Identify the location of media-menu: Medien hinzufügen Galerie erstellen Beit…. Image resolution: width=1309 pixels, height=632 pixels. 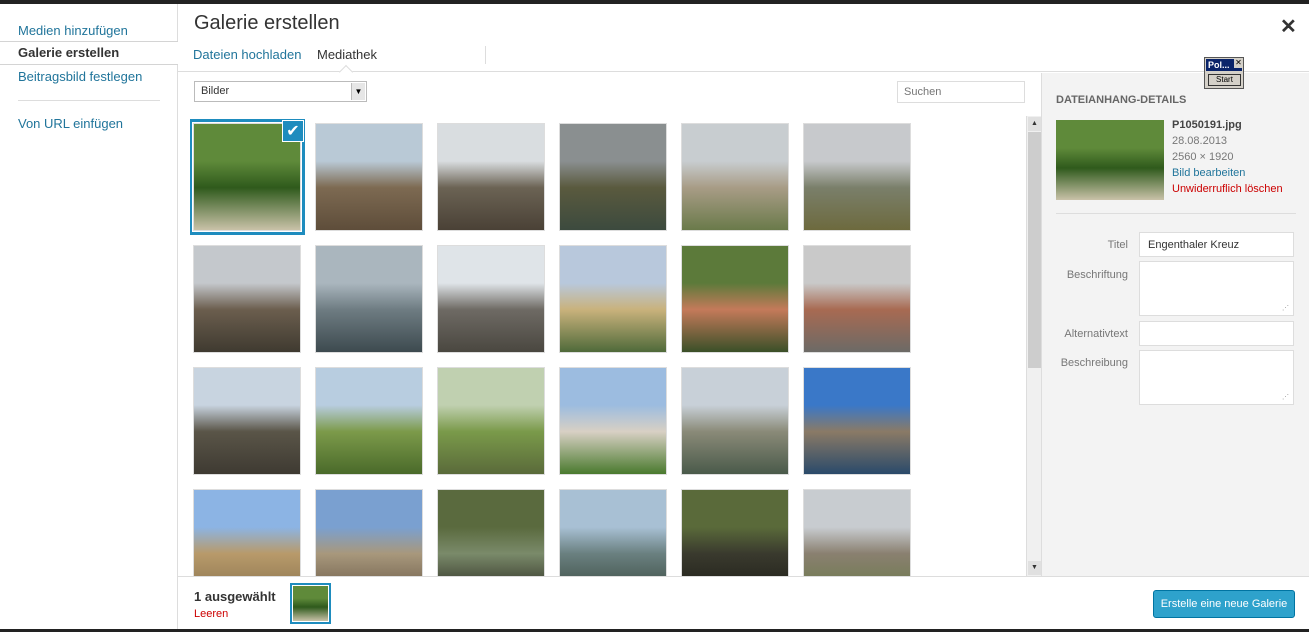
(89, 316).